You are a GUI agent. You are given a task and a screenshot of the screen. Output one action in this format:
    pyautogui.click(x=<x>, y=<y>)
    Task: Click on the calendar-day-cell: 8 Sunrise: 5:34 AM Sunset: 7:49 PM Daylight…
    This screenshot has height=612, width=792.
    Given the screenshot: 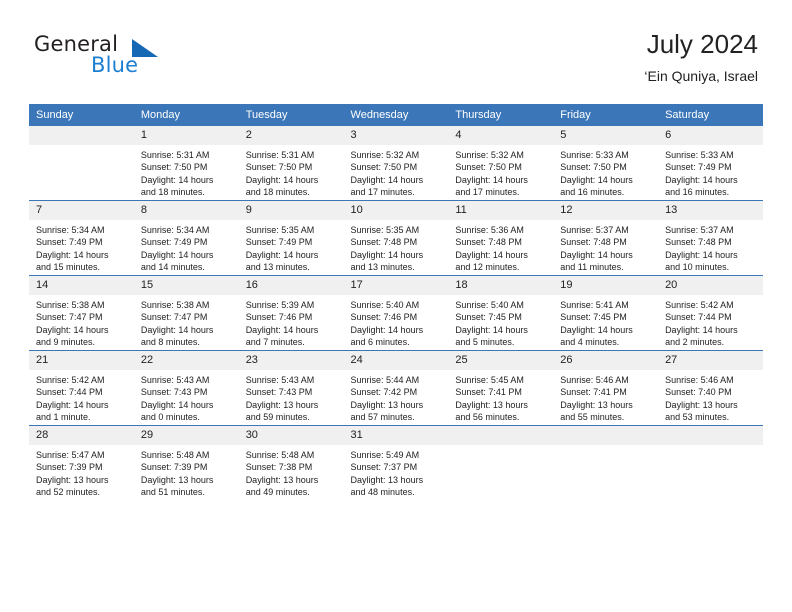 What is the action you would take?
    pyautogui.click(x=186, y=238)
    